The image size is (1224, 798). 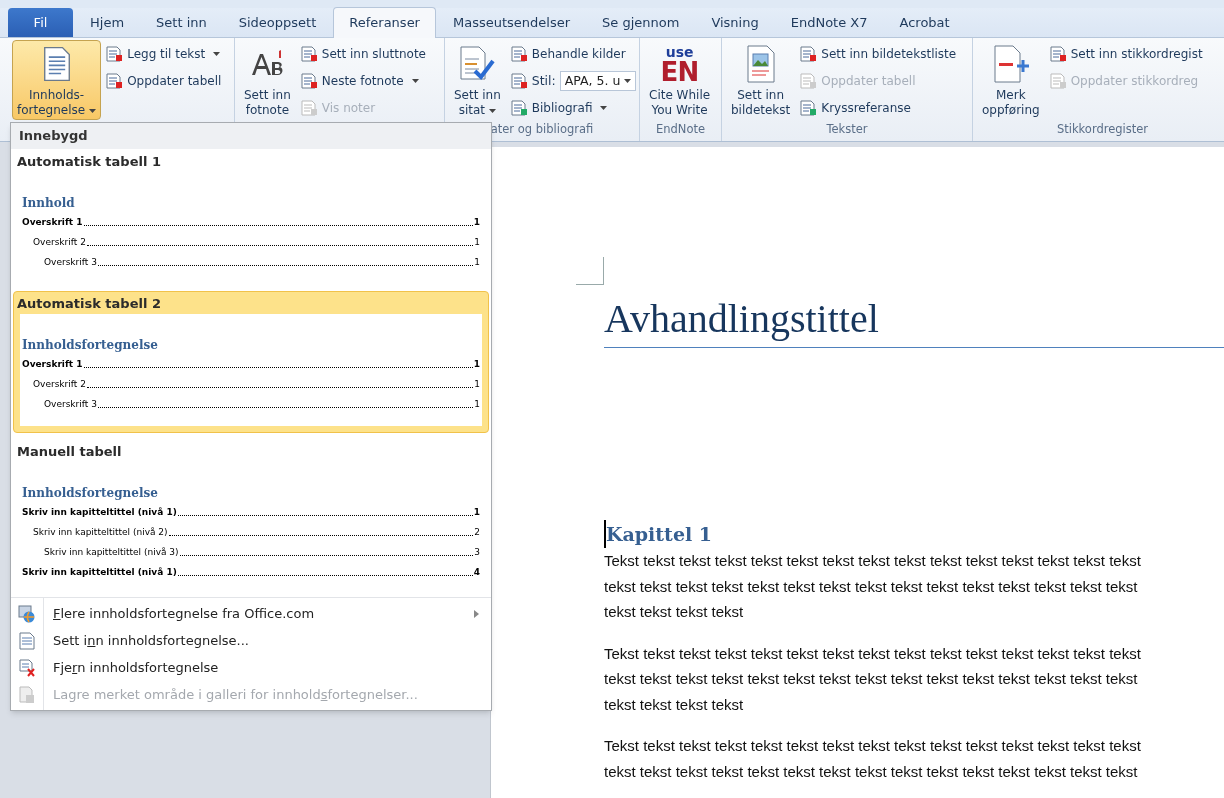 What do you see at coordinates (251, 572) in the screenshot?
I see `toc-entry: Skriv inn kapitteltittel (nivå 1) 4` at bounding box center [251, 572].